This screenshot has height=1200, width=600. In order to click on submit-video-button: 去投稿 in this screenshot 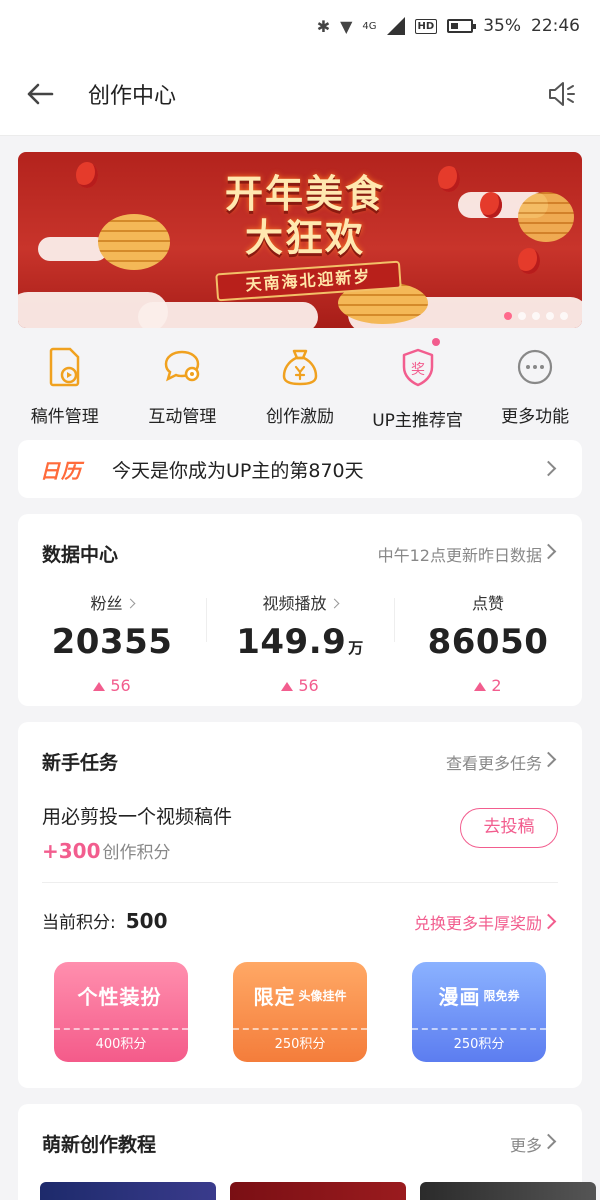, I will do `click(509, 828)`.